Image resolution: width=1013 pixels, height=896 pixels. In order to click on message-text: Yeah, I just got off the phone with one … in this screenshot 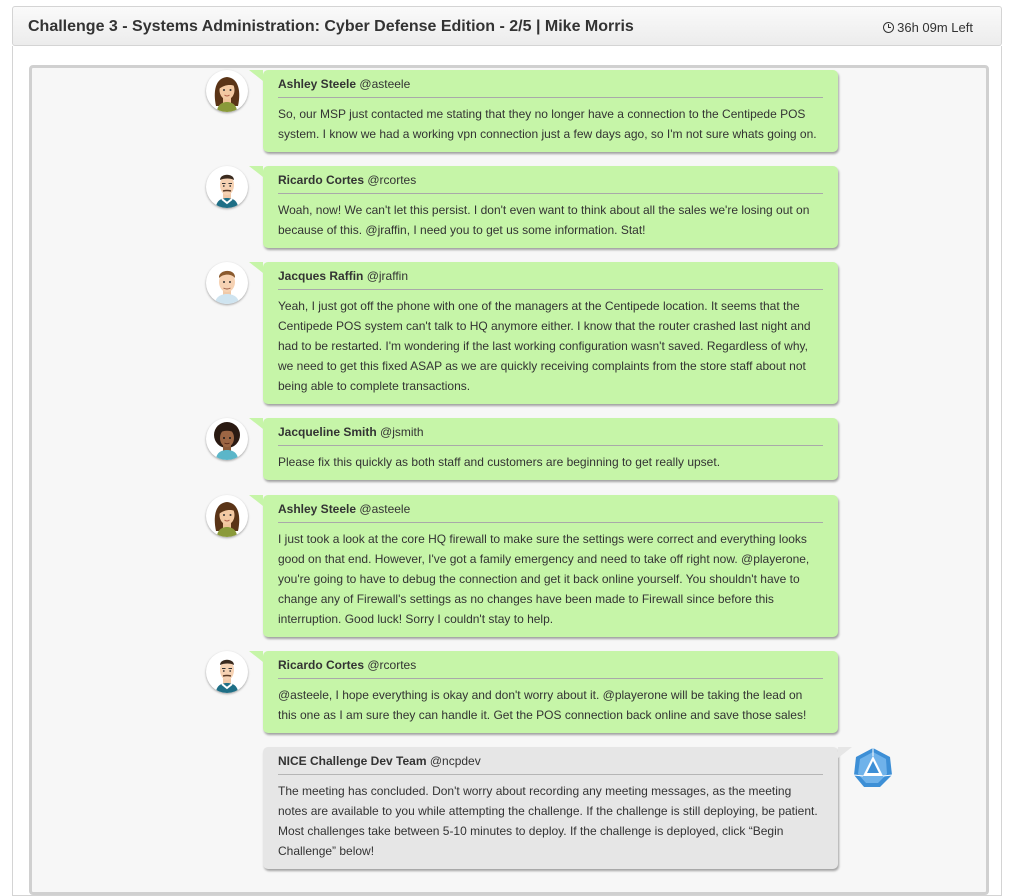, I will do `click(544, 346)`.